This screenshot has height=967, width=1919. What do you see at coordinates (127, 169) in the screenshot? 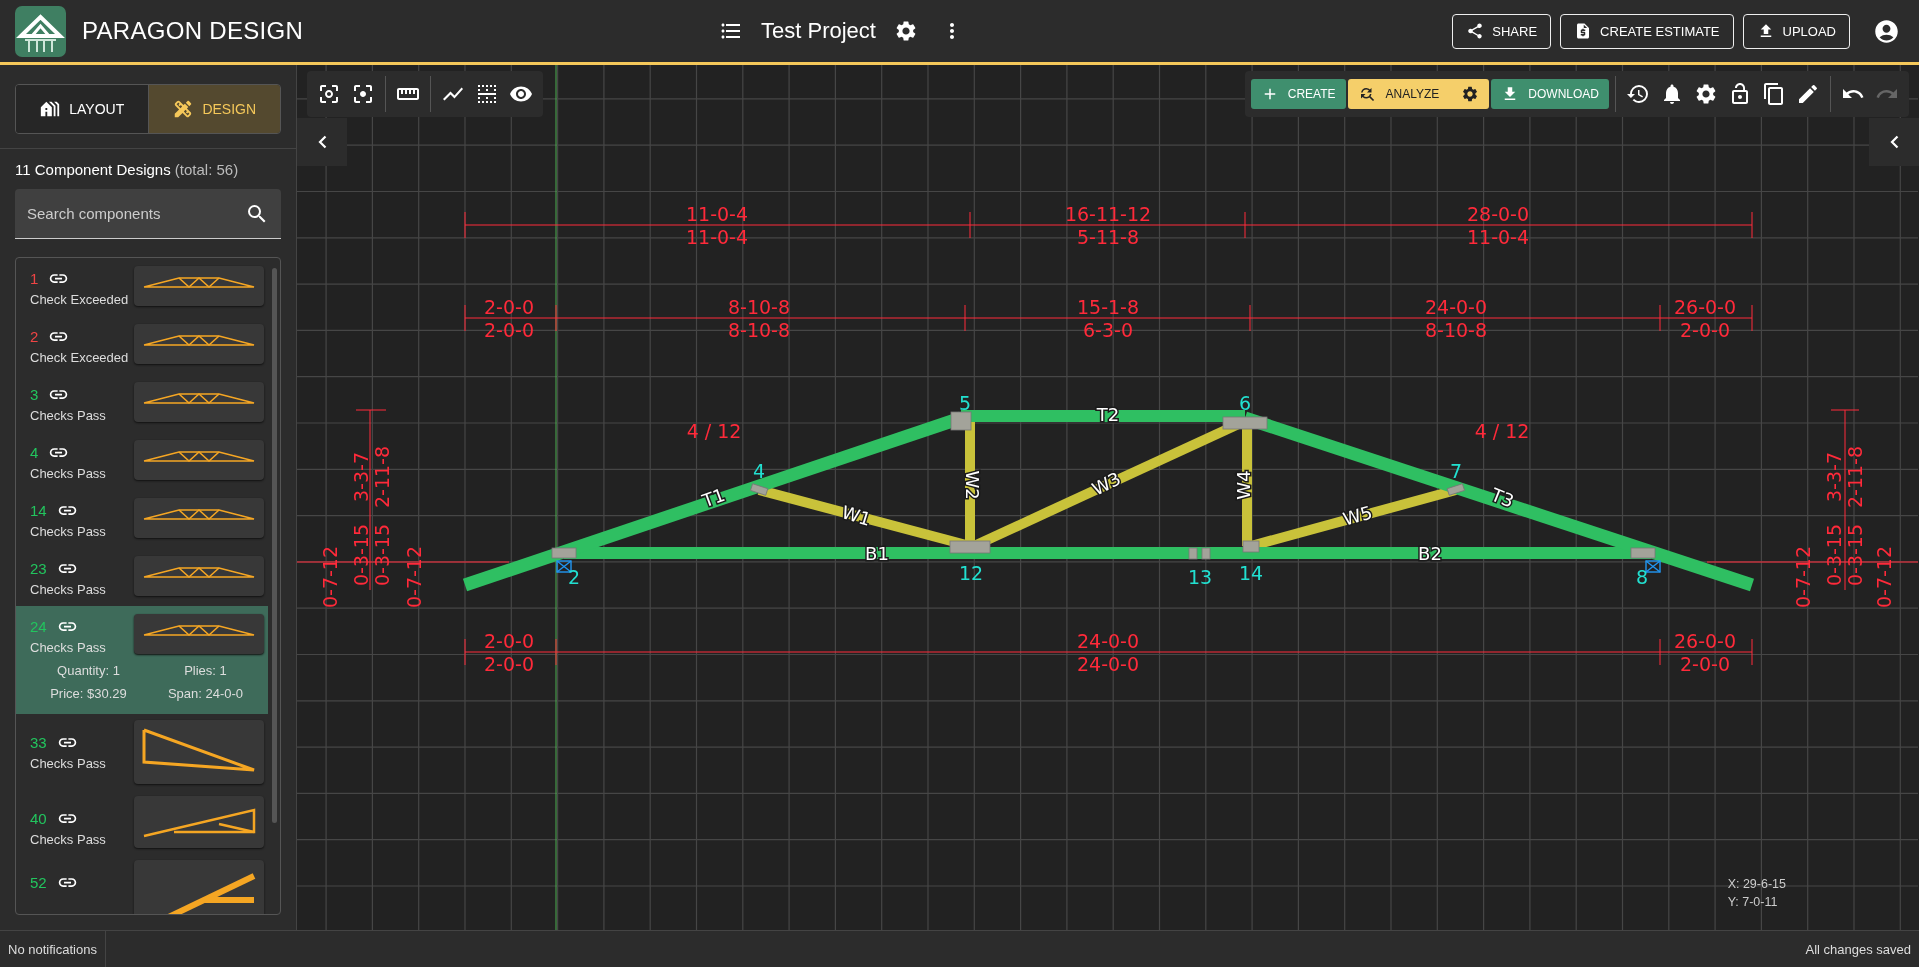
I see `list-heading: 11 Component Designs (total: 56)` at bounding box center [127, 169].